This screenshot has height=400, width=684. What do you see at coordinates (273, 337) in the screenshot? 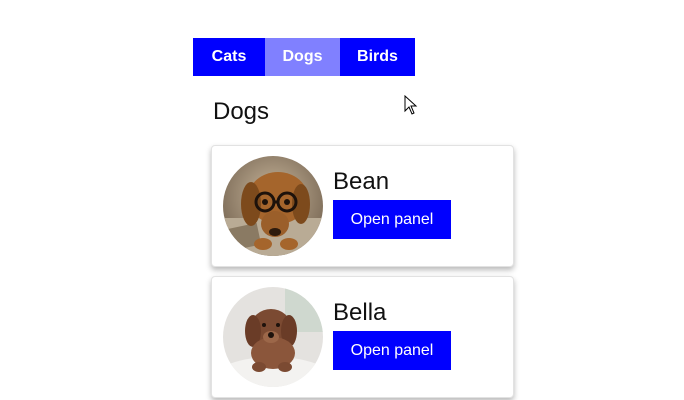
I see `pet-avatar-bella` at bounding box center [273, 337].